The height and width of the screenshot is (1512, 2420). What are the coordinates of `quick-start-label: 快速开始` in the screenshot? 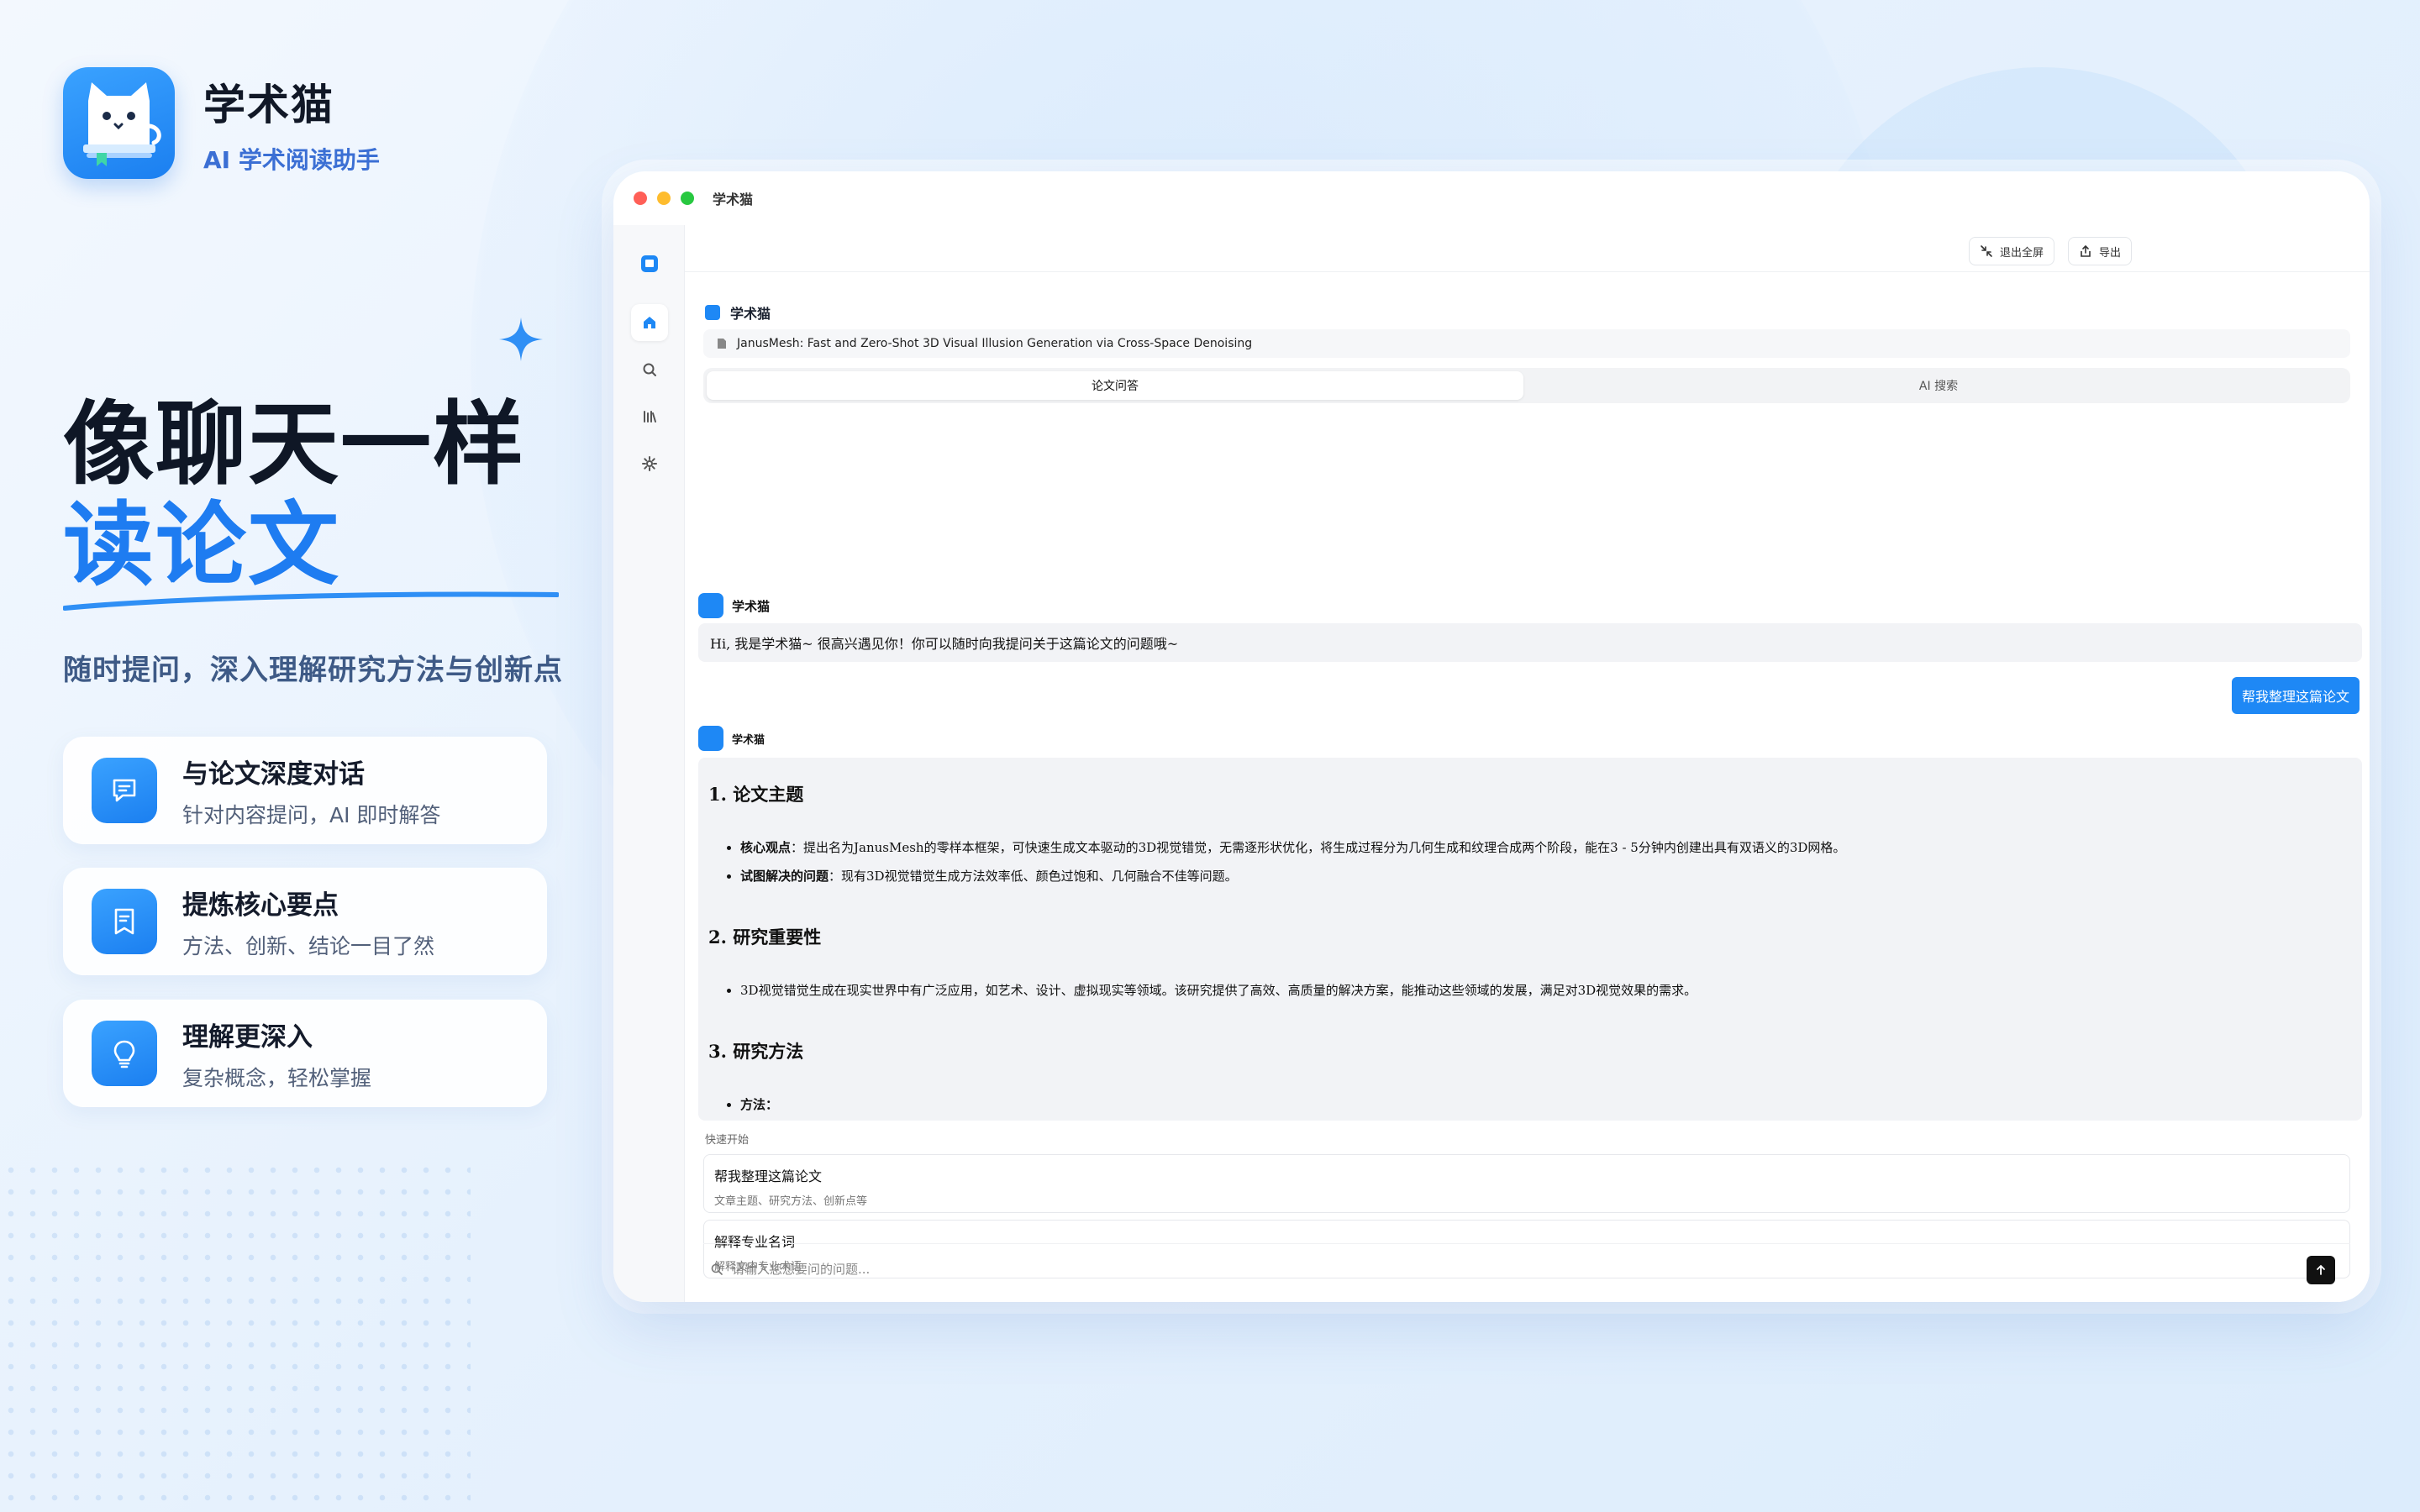 It's located at (727, 1140).